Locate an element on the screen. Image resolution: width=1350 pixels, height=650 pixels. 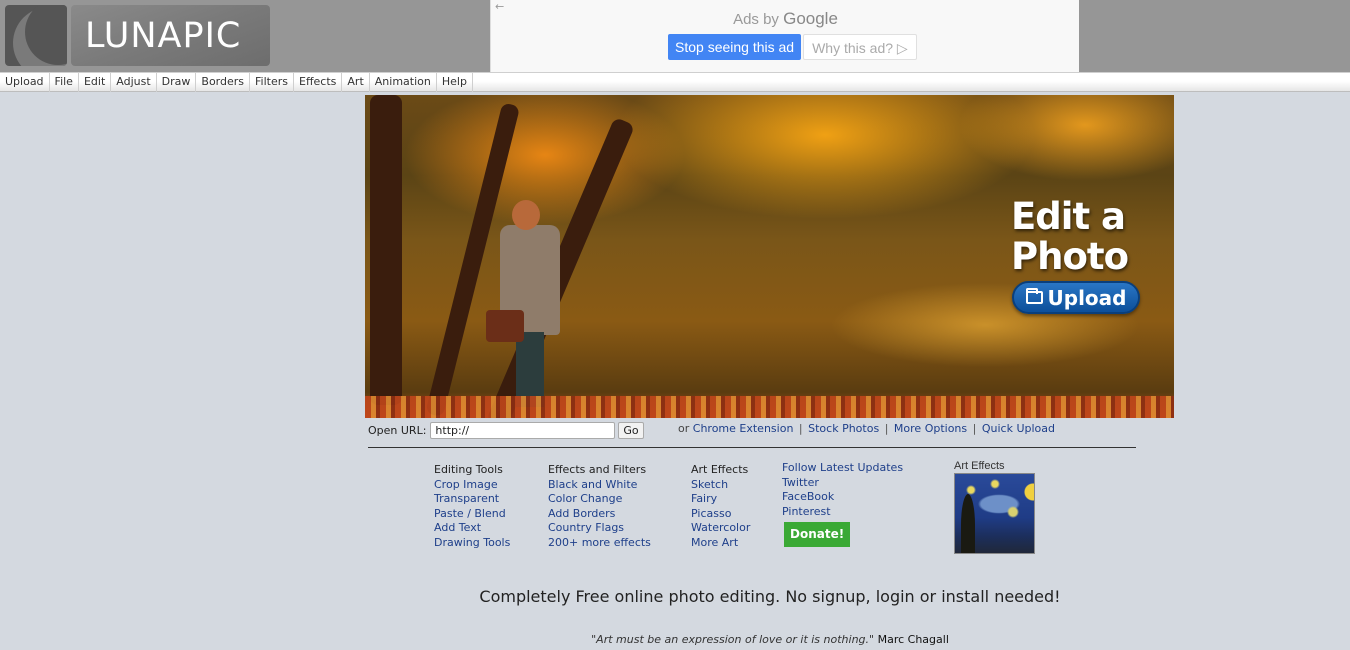
color-change-link: Color Change is located at coordinates (599, 499).